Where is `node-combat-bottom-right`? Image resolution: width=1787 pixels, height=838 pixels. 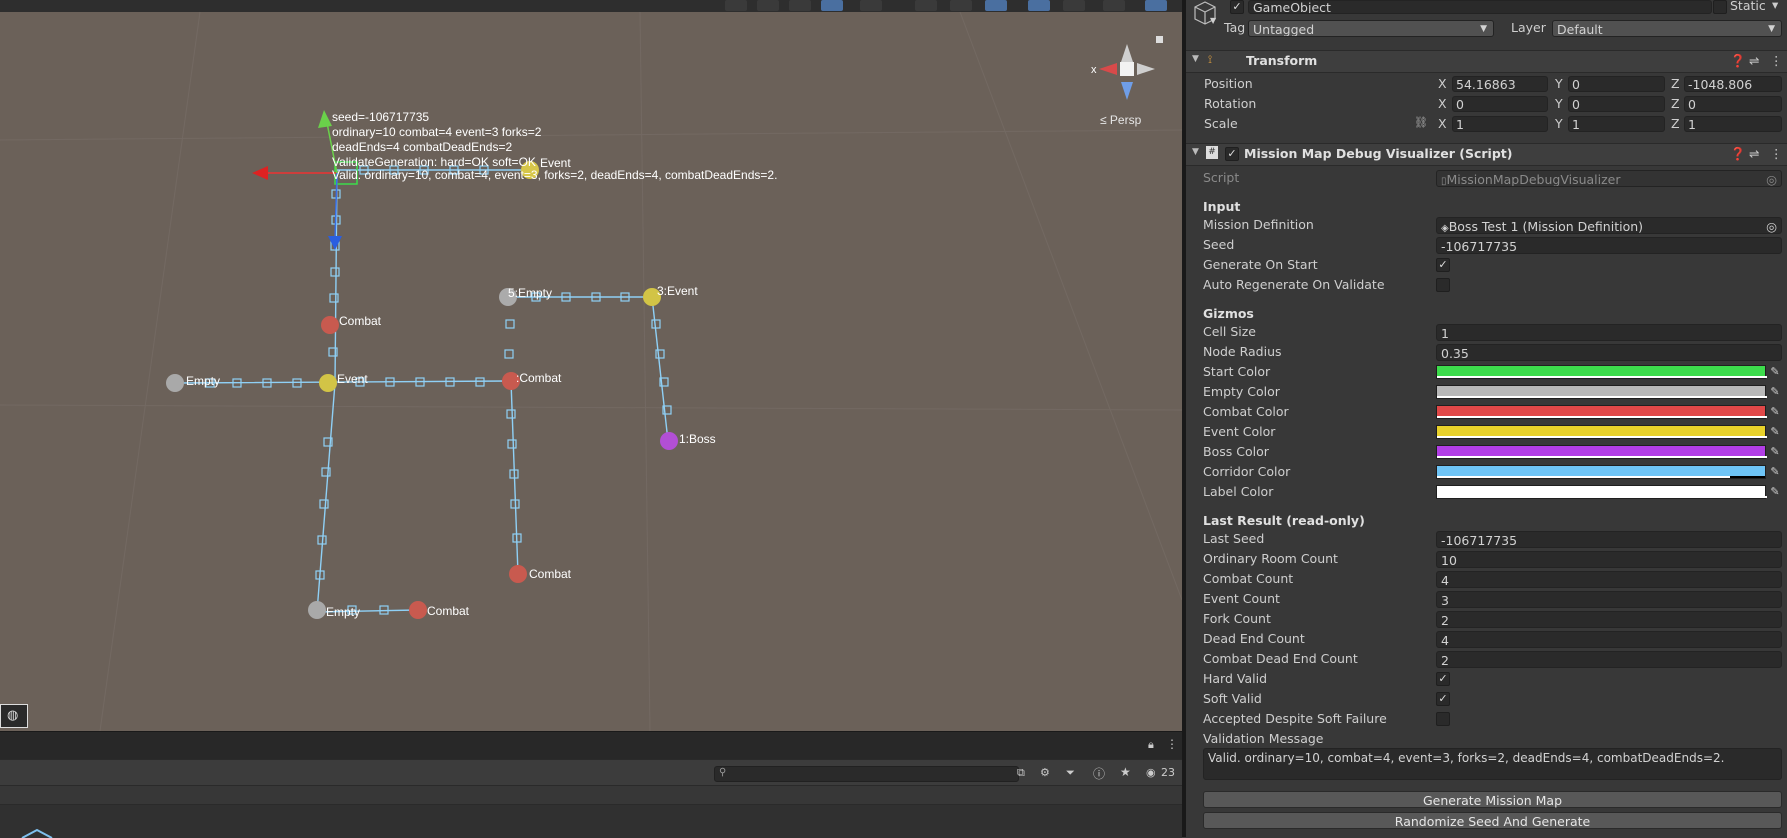
node-combat-bottom-right is located at coordinates (518, 574).